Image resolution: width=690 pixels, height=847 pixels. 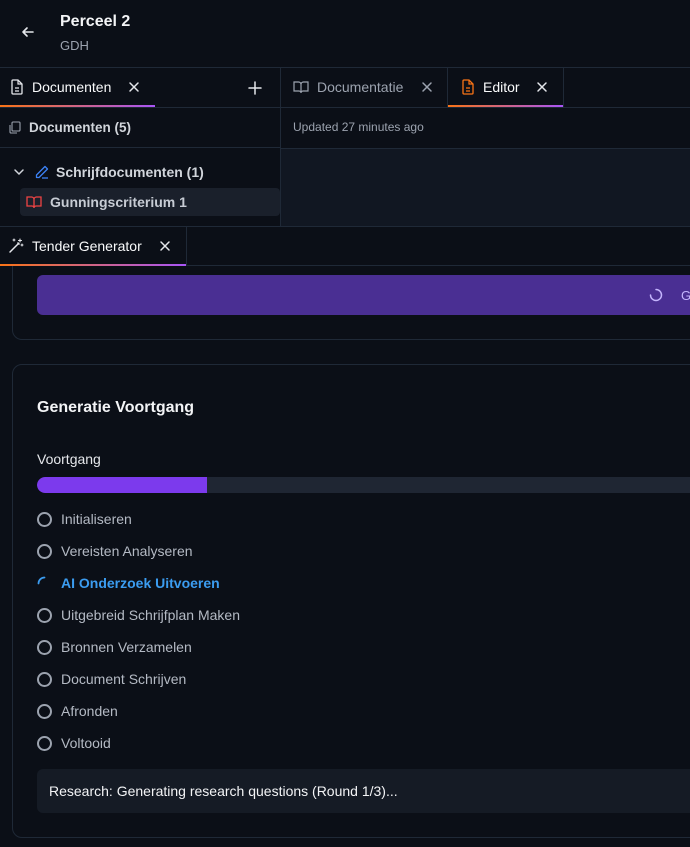 I want to click on top-tab-bar: Documenten Documentatie Editor, so click(x=345, y=88).